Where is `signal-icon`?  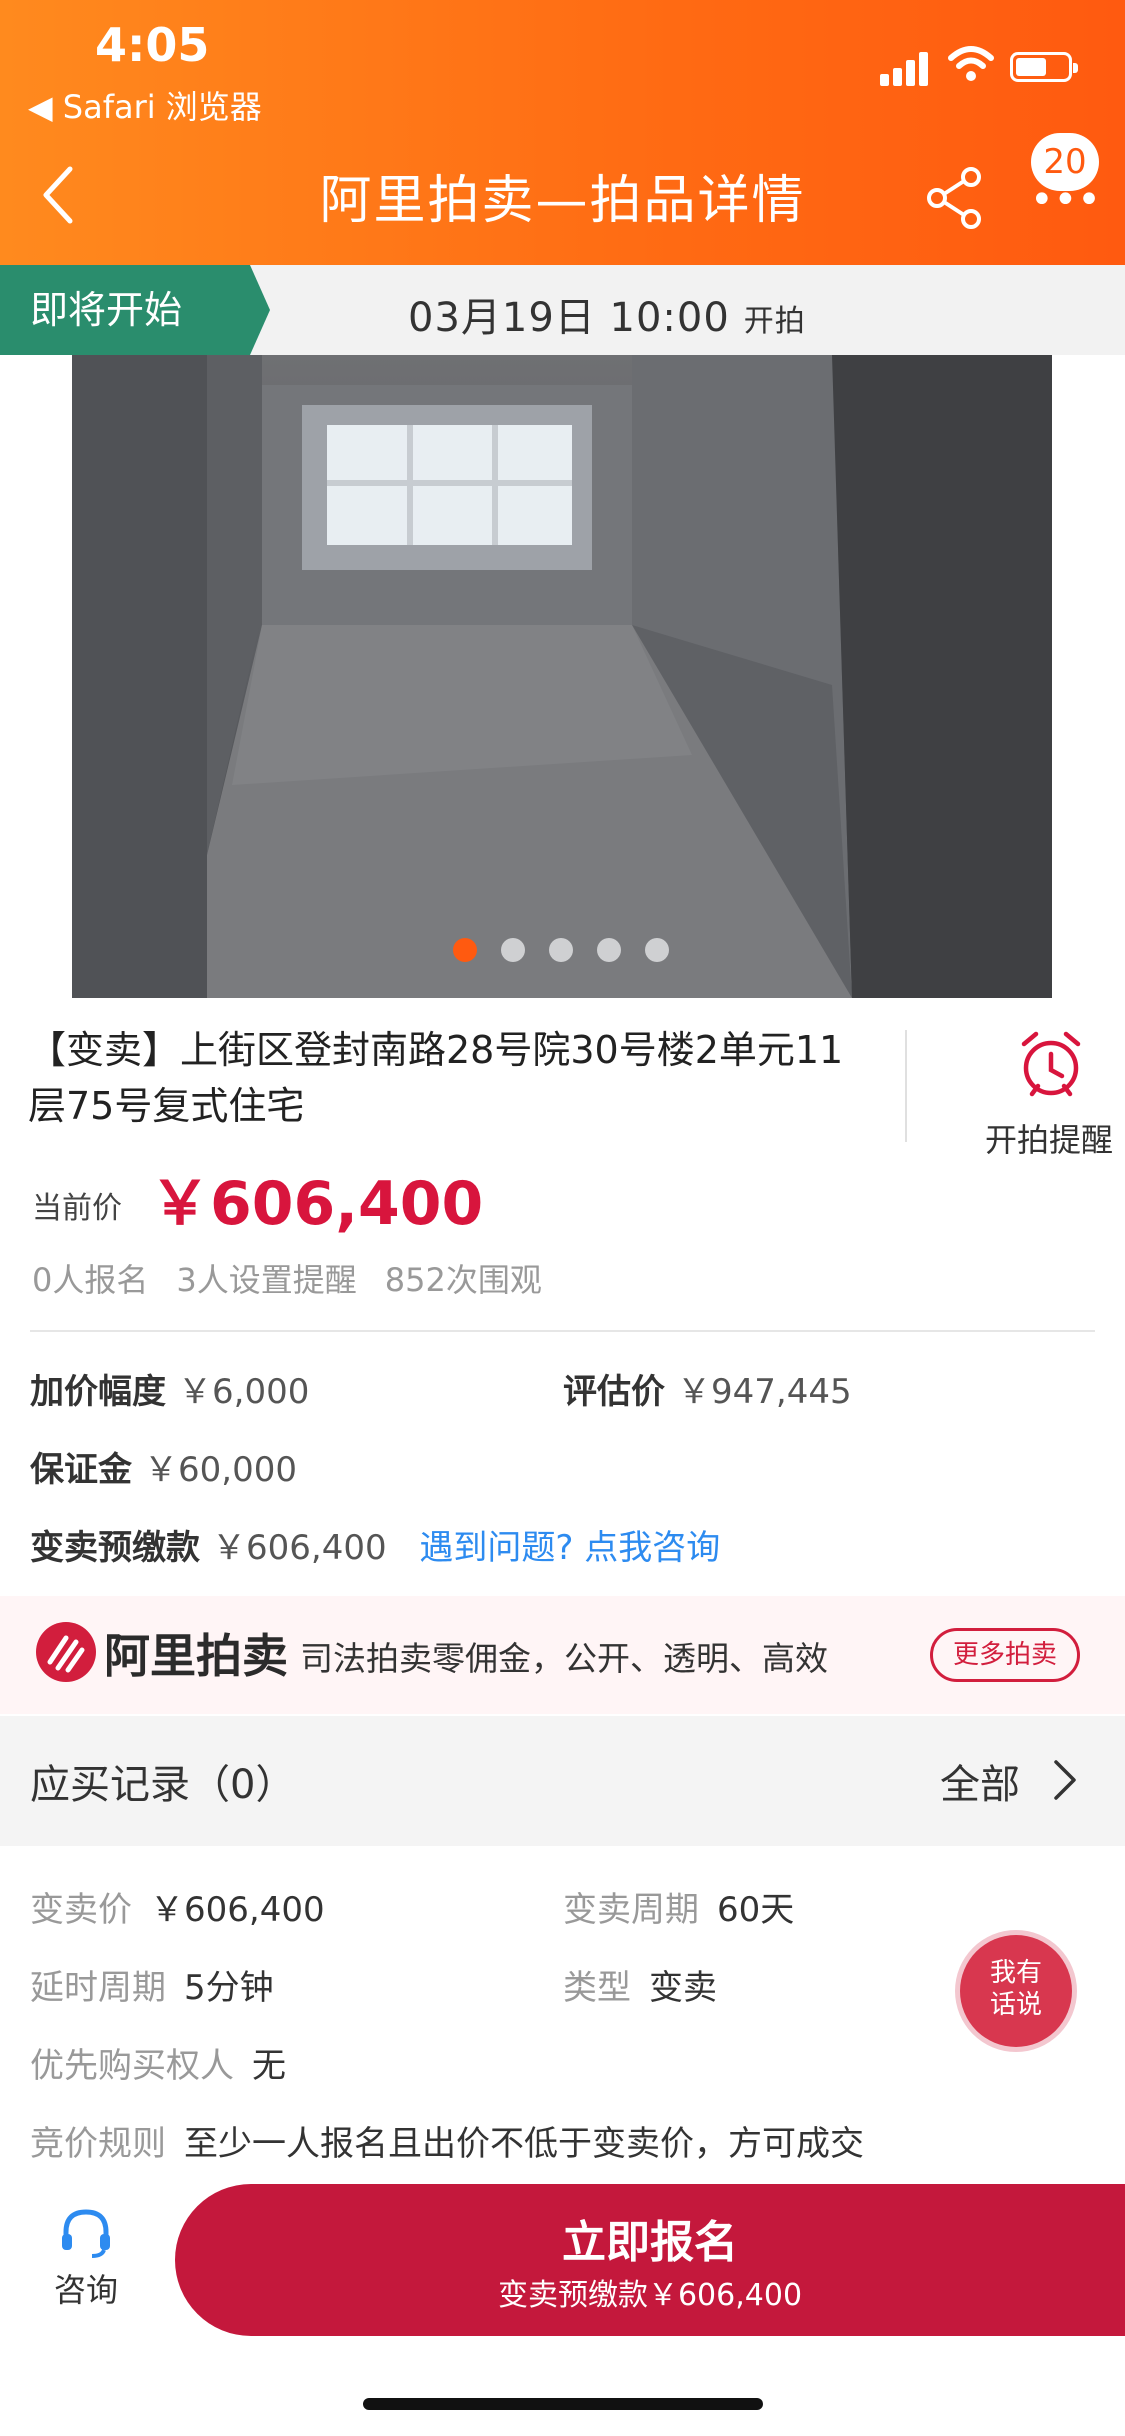 signal-icon is located at coordinates (906, 68).